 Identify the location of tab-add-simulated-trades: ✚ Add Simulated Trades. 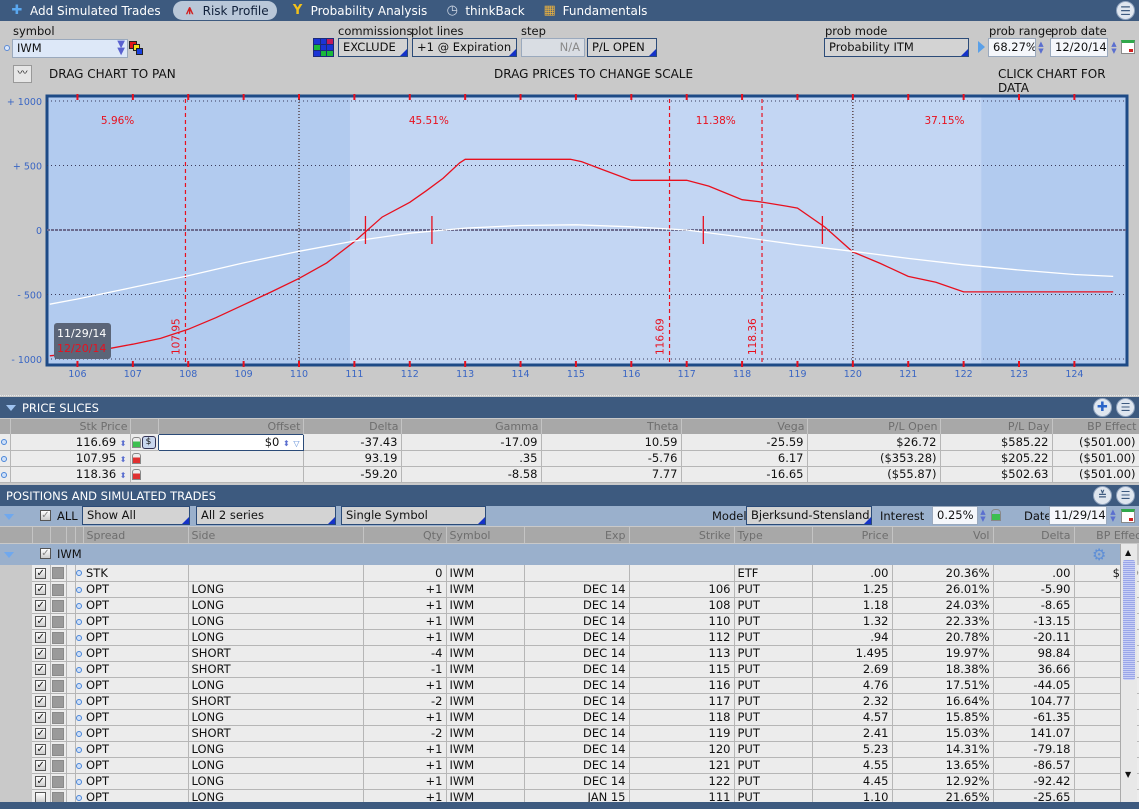
(84, 10).